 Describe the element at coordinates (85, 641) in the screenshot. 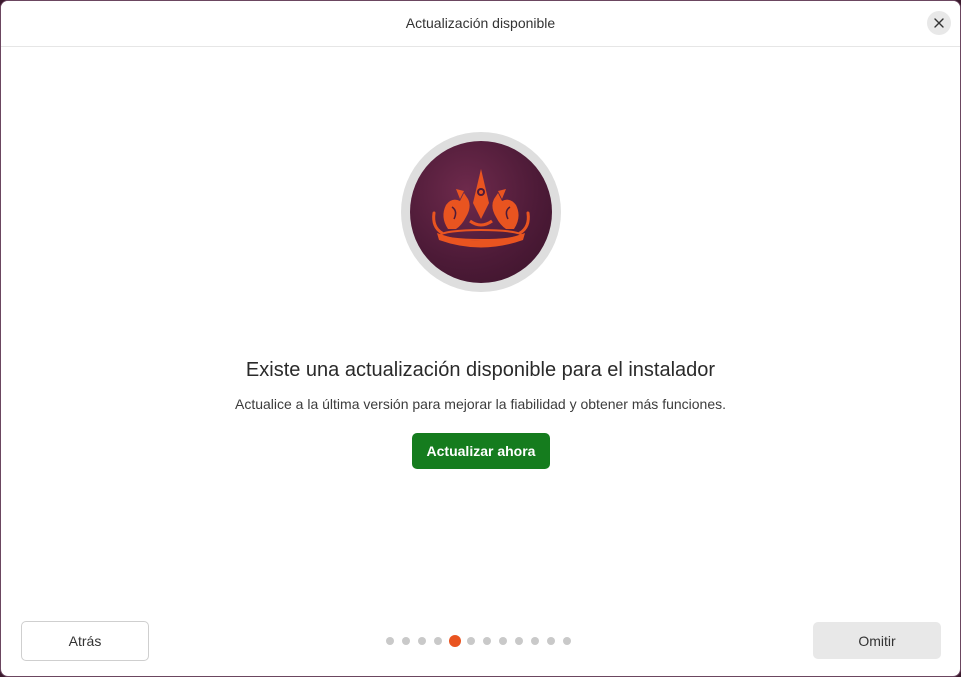

I see `back-button: Atrás` at that location.